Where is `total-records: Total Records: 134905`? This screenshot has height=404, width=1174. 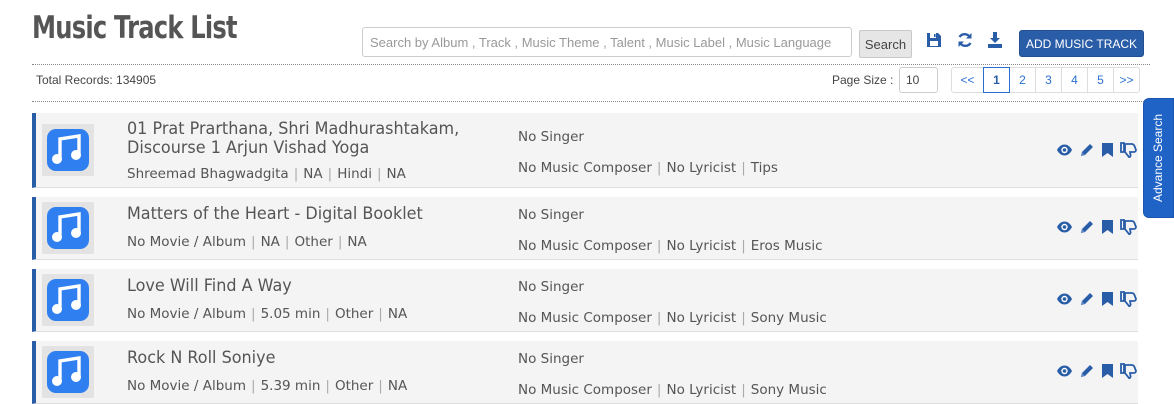
total-records: Total Records: 134905 is located at coordinates (96, 80).